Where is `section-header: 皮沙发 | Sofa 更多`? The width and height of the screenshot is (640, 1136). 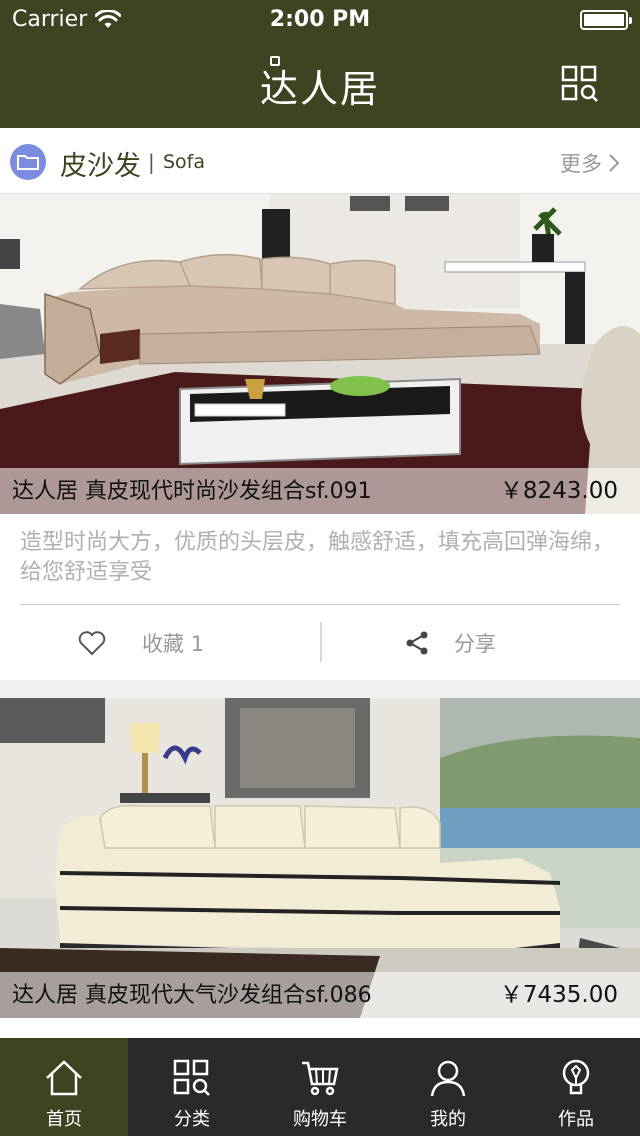
section-header: 皮沙发 | Sofa 更多 is located at coordinates (320, 161).